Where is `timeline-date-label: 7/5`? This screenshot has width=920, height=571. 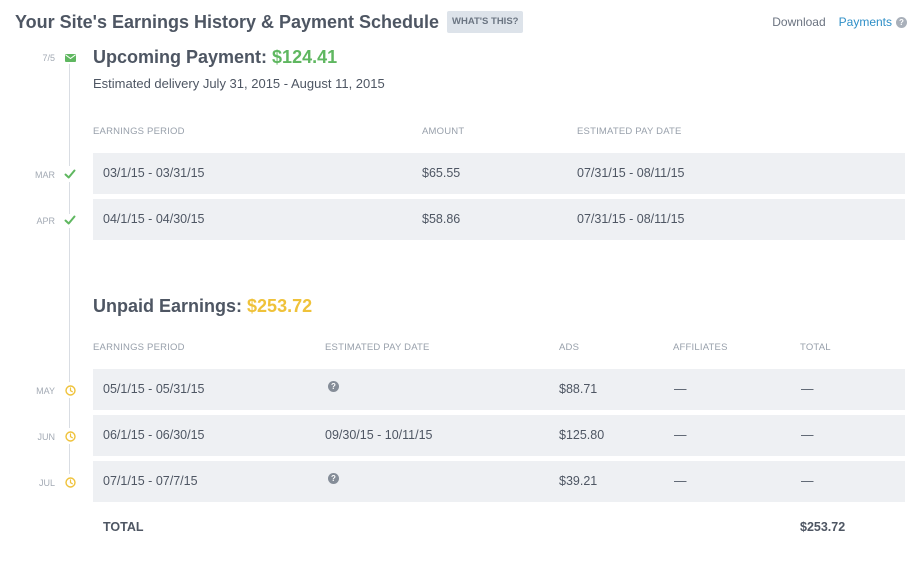 timeline-date-label: 7/5 is located at coordinates (48, 58).